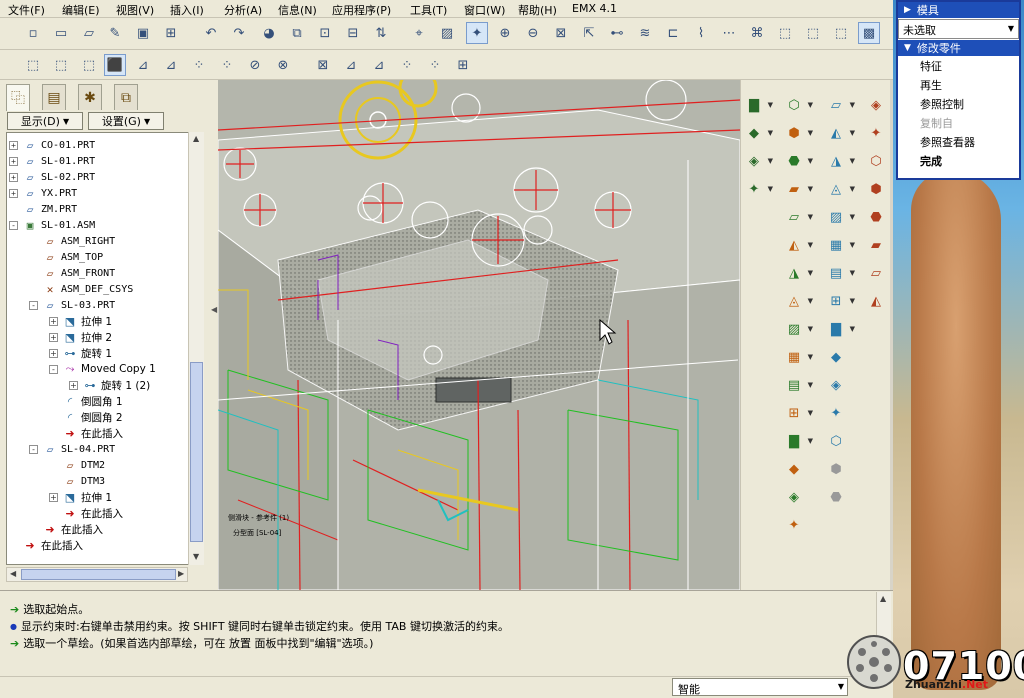  What do you see at coordinates (283, 65) in the screenshot?
I see `spin-icon: ⊗` at bounding box center [283, 65].